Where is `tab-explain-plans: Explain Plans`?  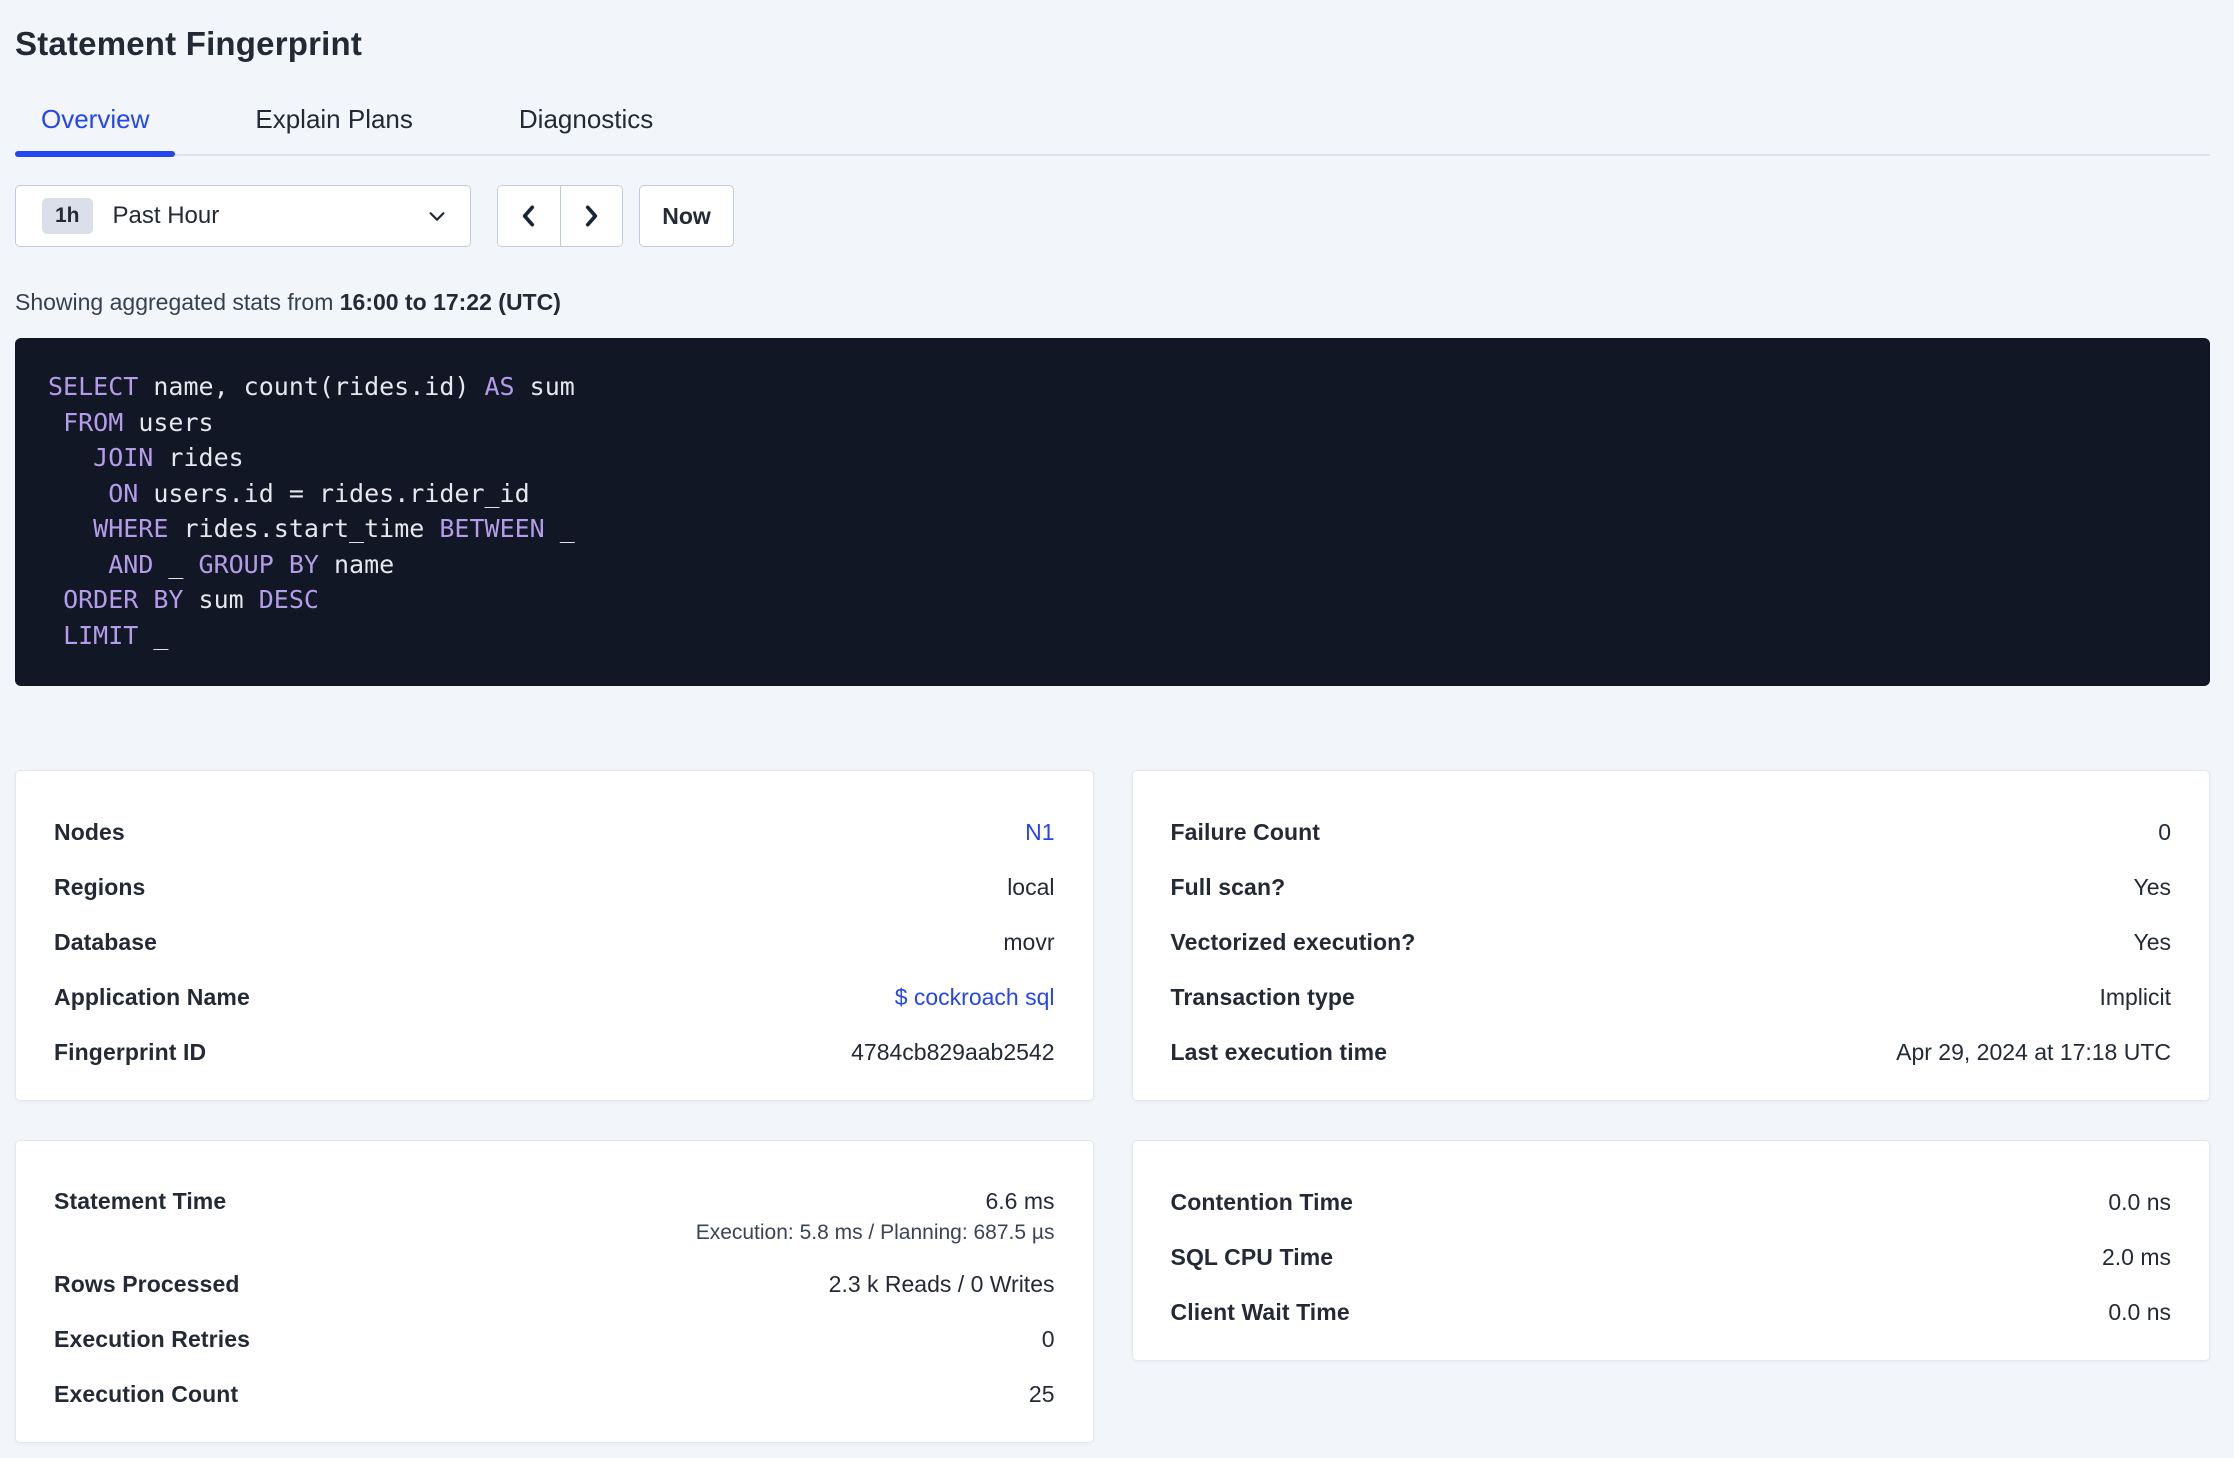 tab-explain-plans: Explain Plans is located at coordinates (334, 129).